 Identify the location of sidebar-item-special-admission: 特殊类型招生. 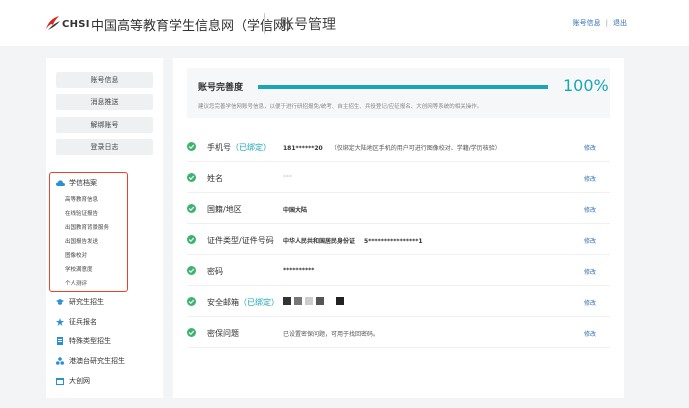
(83, 341).